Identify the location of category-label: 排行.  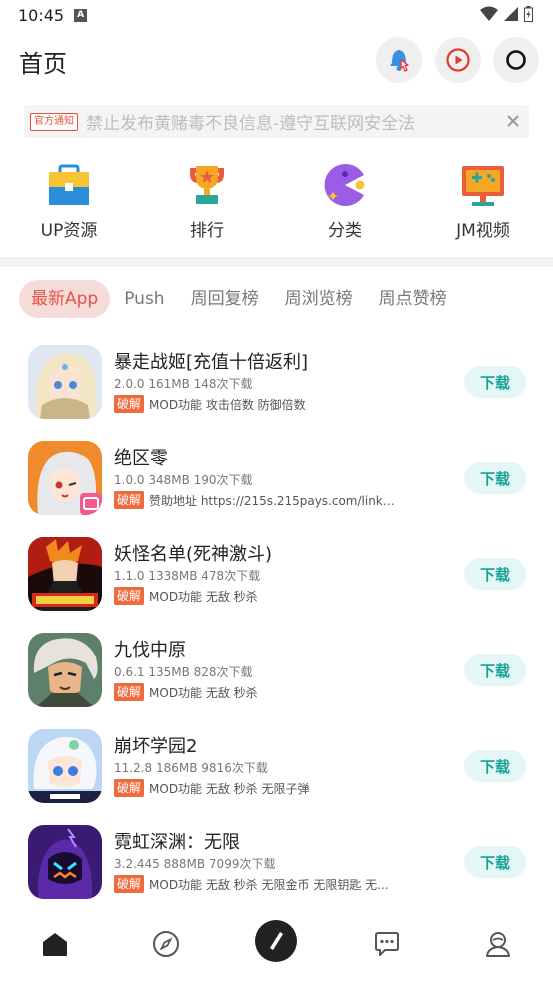
(207, 231).